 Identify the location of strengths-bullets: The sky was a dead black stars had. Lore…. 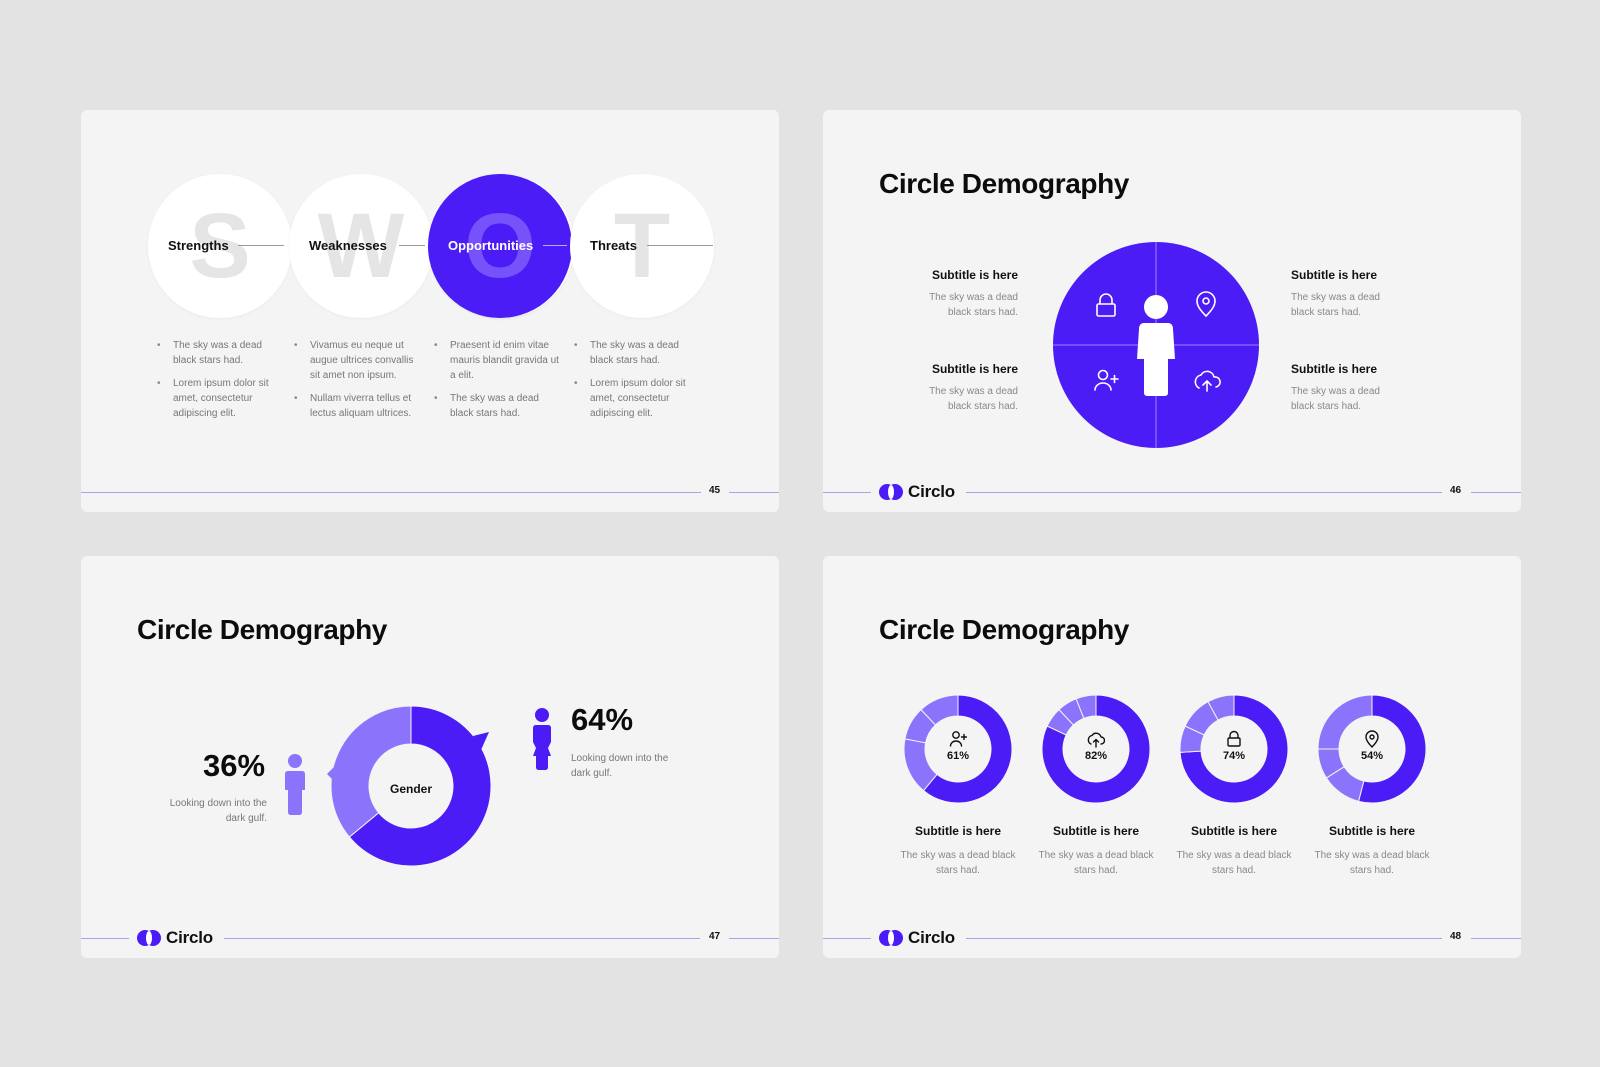
(222, 383).